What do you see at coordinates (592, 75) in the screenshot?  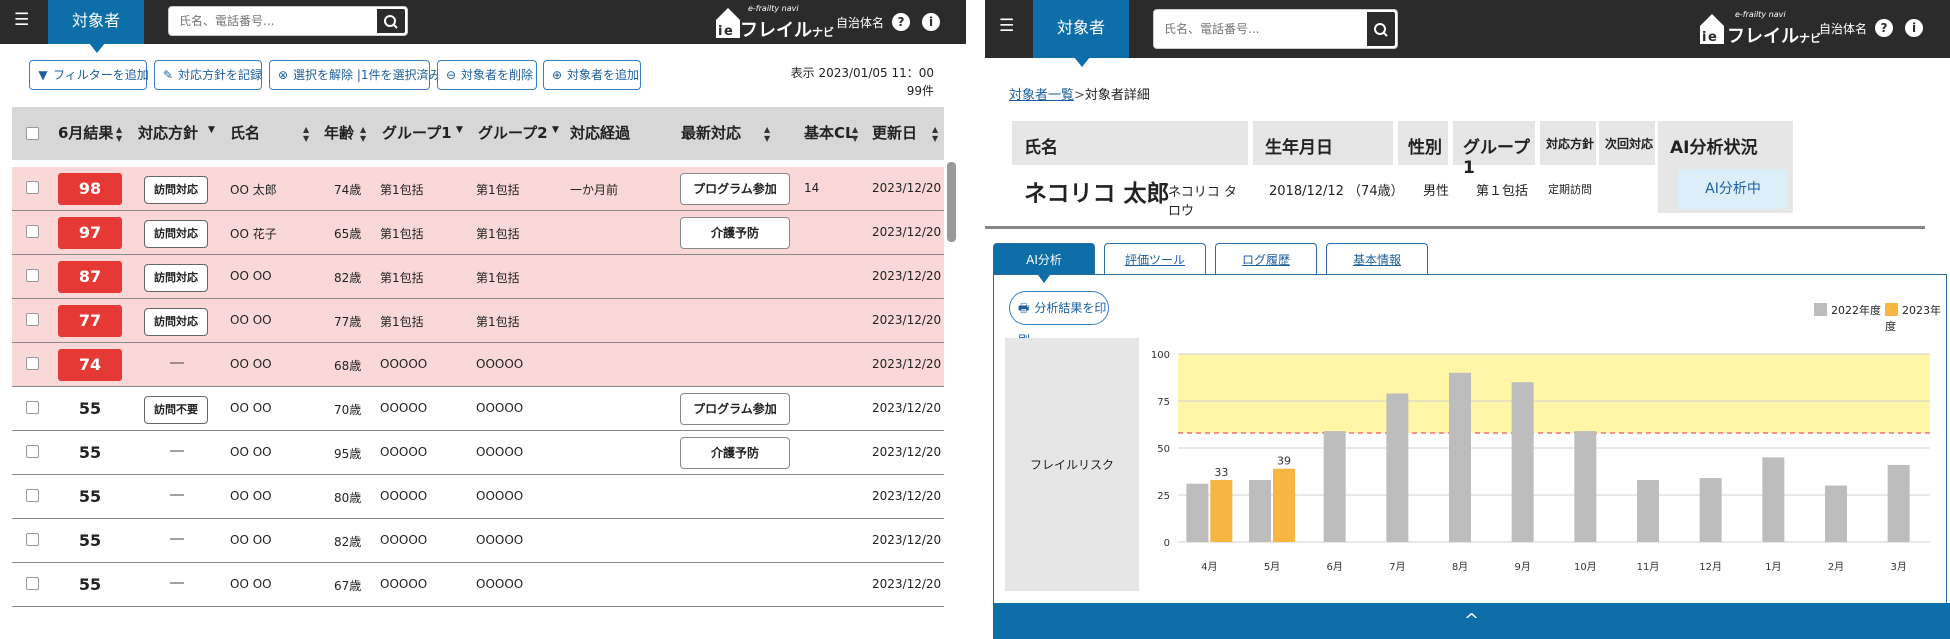 I see `add-subject-button: ⊕ 対象者を追加` at bounding box center [592, 75].